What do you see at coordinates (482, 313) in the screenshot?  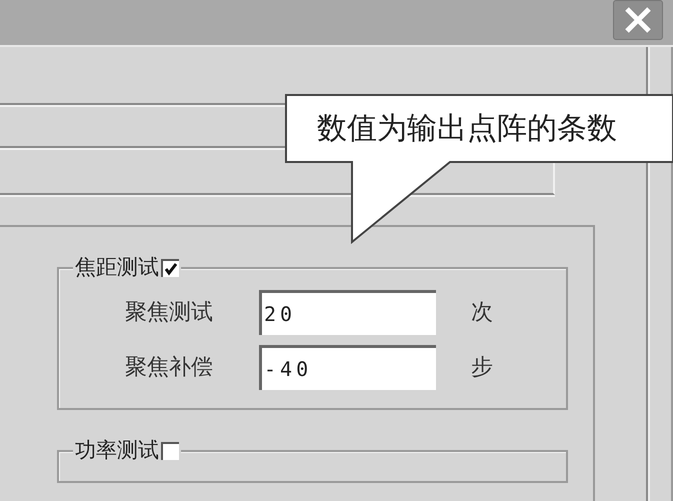 I see `unit-label: 次` at bounding box center [482, 313].